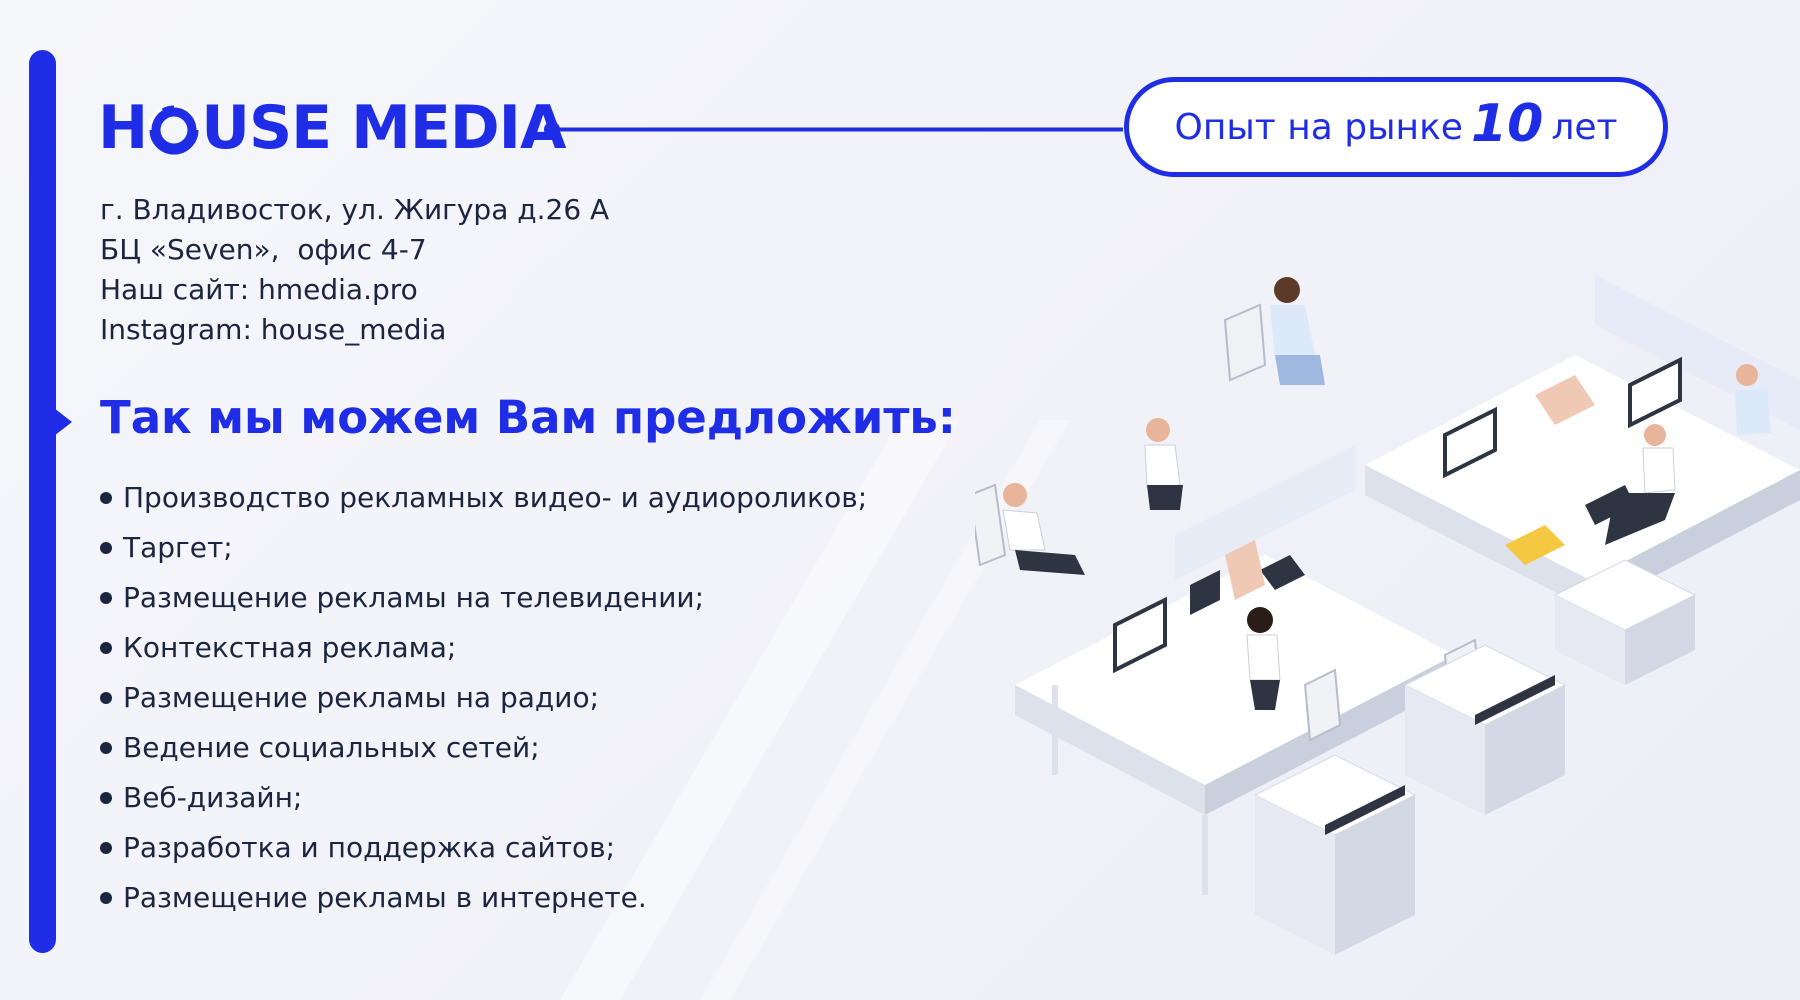 The width and height of the screenshot is (1800, 1000). What do you see at coordinates (290, 647) in the screenshot?
I see `service-text: Контекстная реклама;` at bounding box center [290, 647].